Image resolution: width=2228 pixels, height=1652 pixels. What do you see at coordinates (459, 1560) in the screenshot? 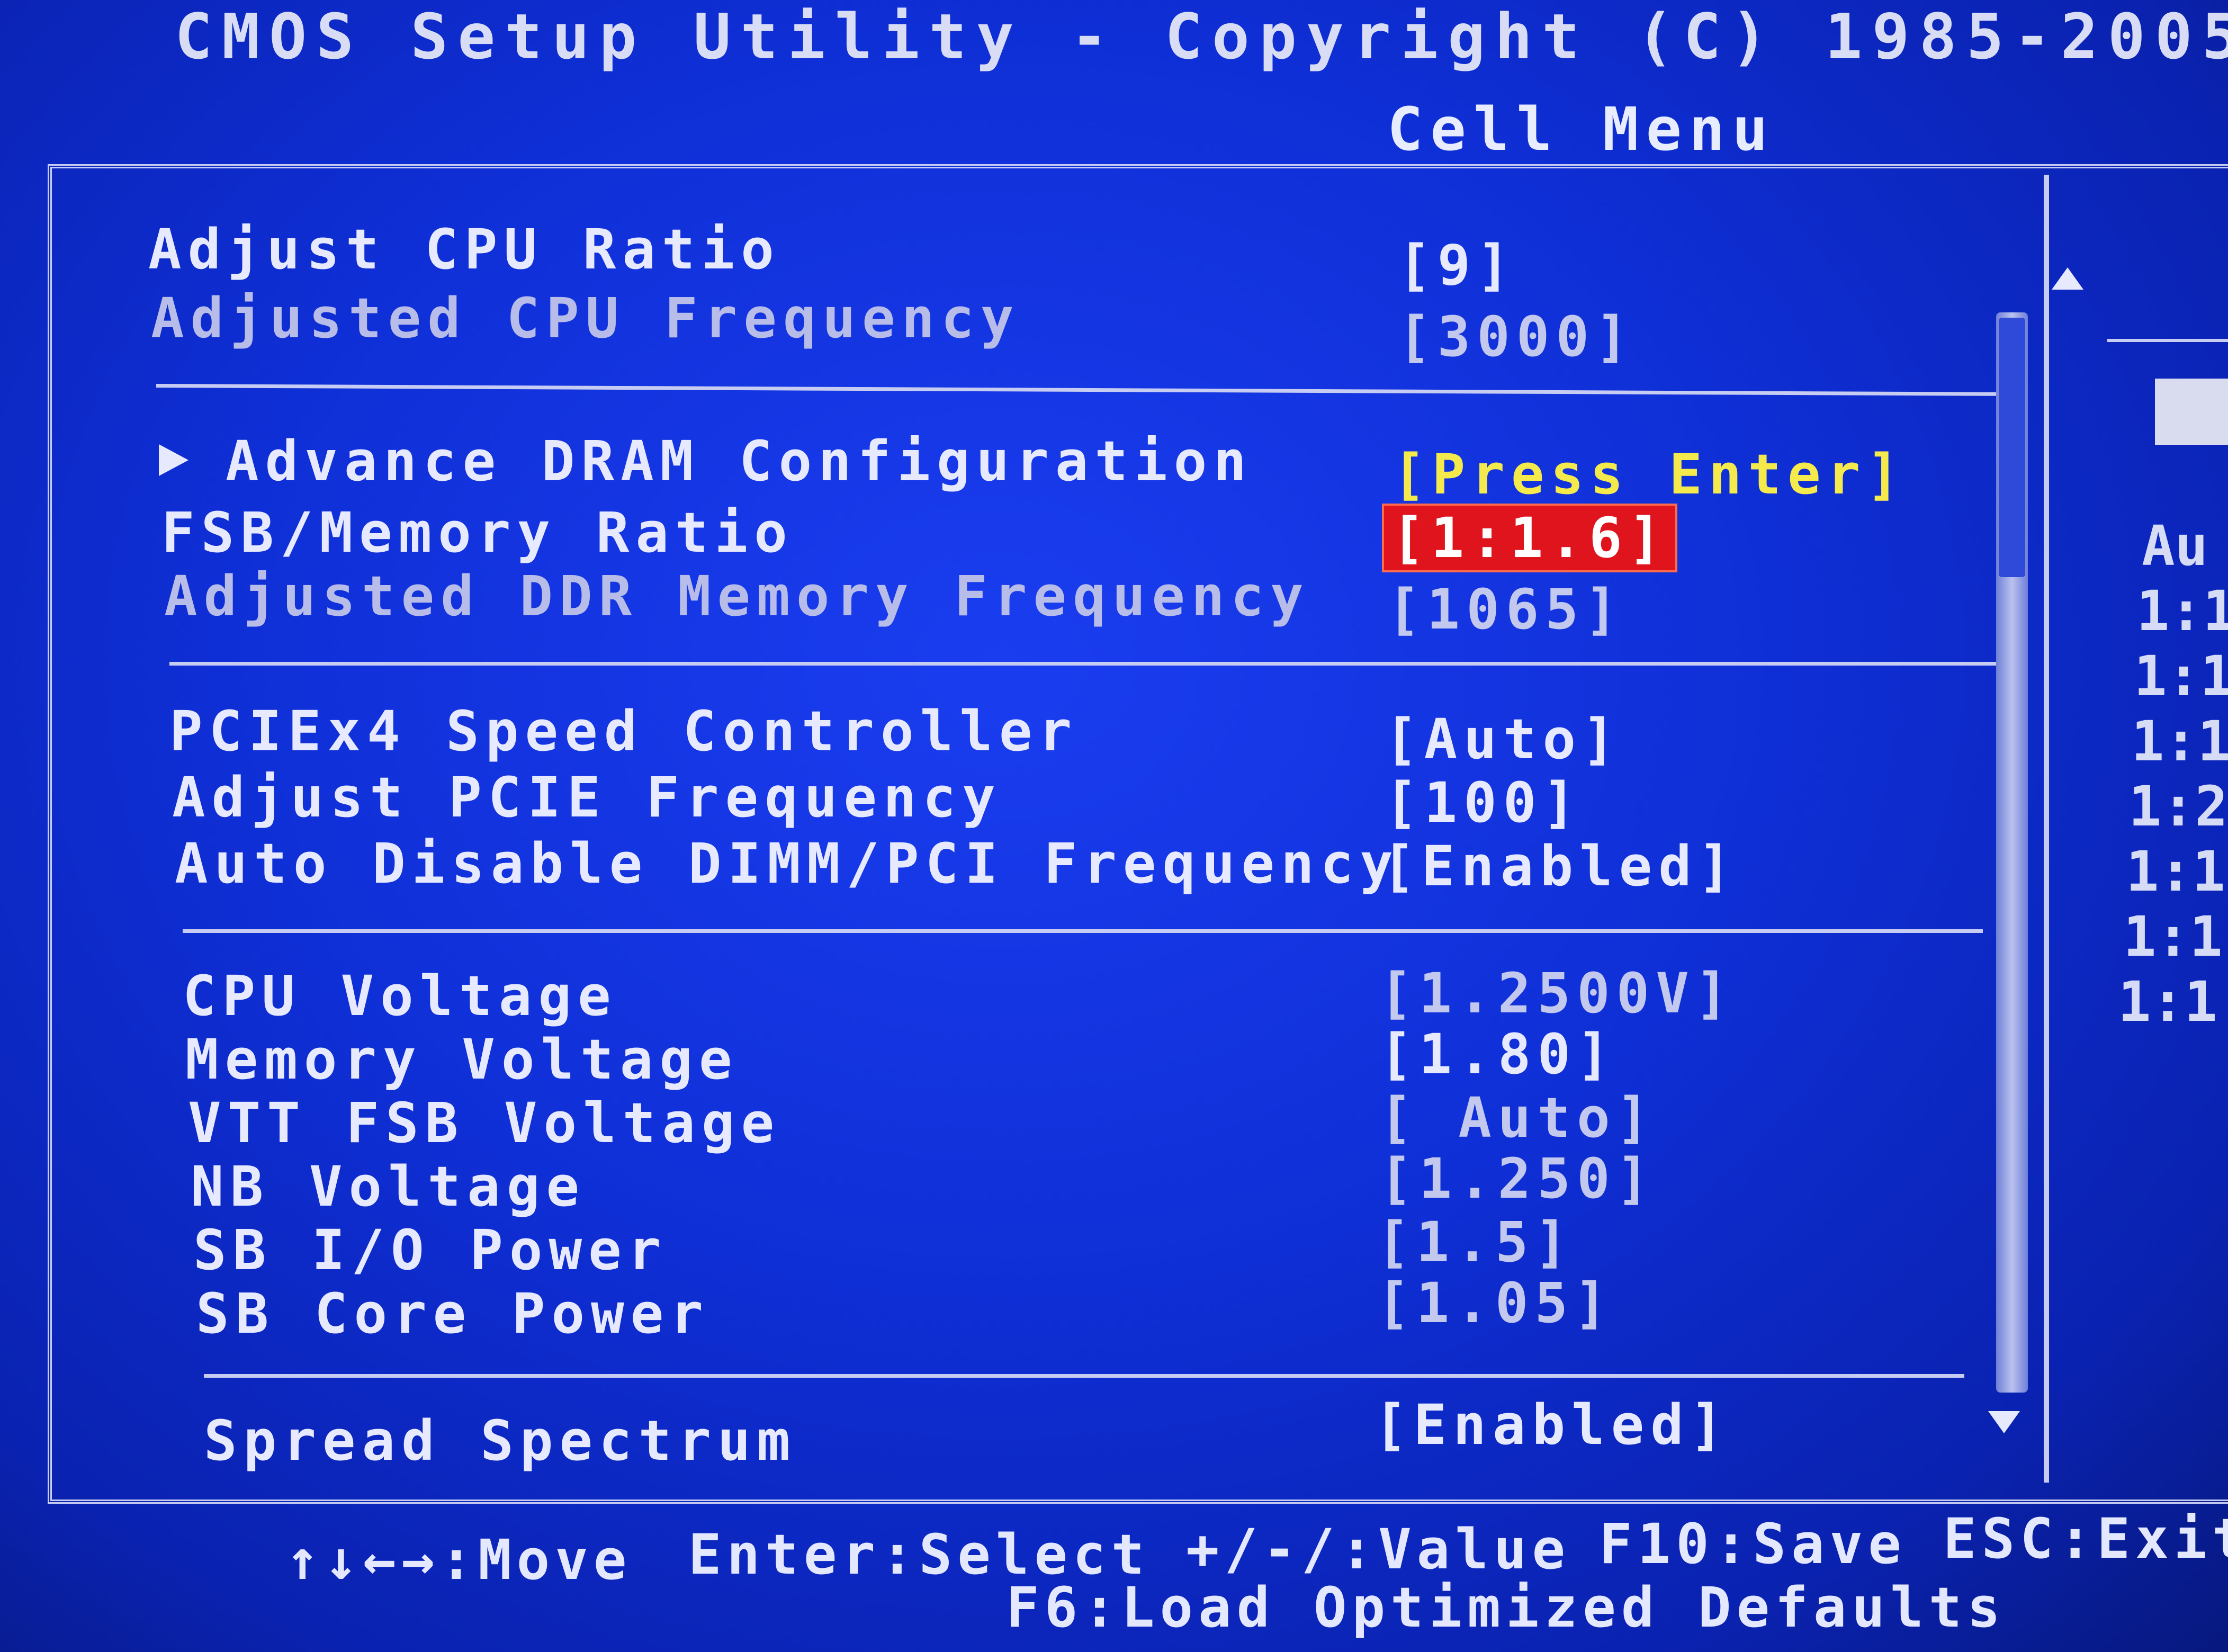
I see `footer-move-hint: ↑↓←→:Move` at bounding box center [459, 1560].